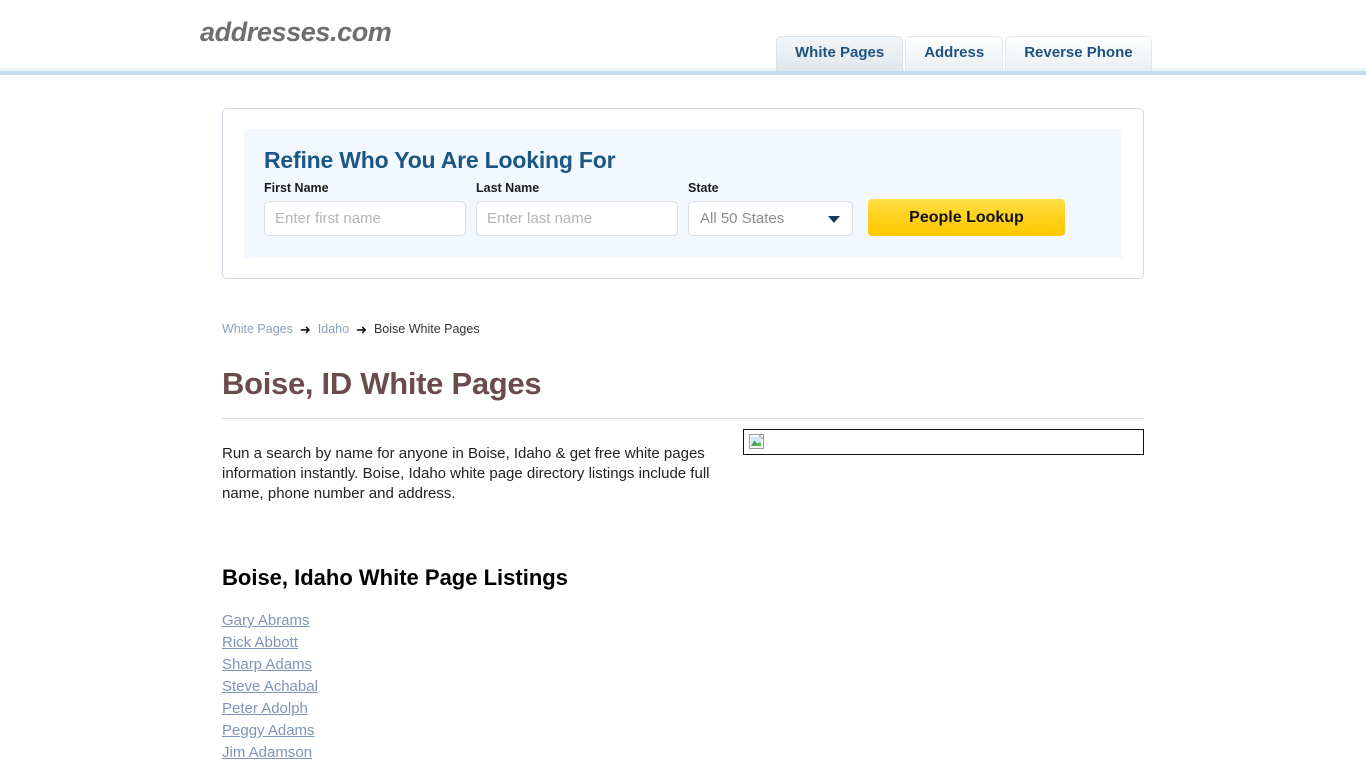 Image resolution: width=1366 pixels, height=768 pixels. I want to click on first-name-label: First Name, so click(296, 188).